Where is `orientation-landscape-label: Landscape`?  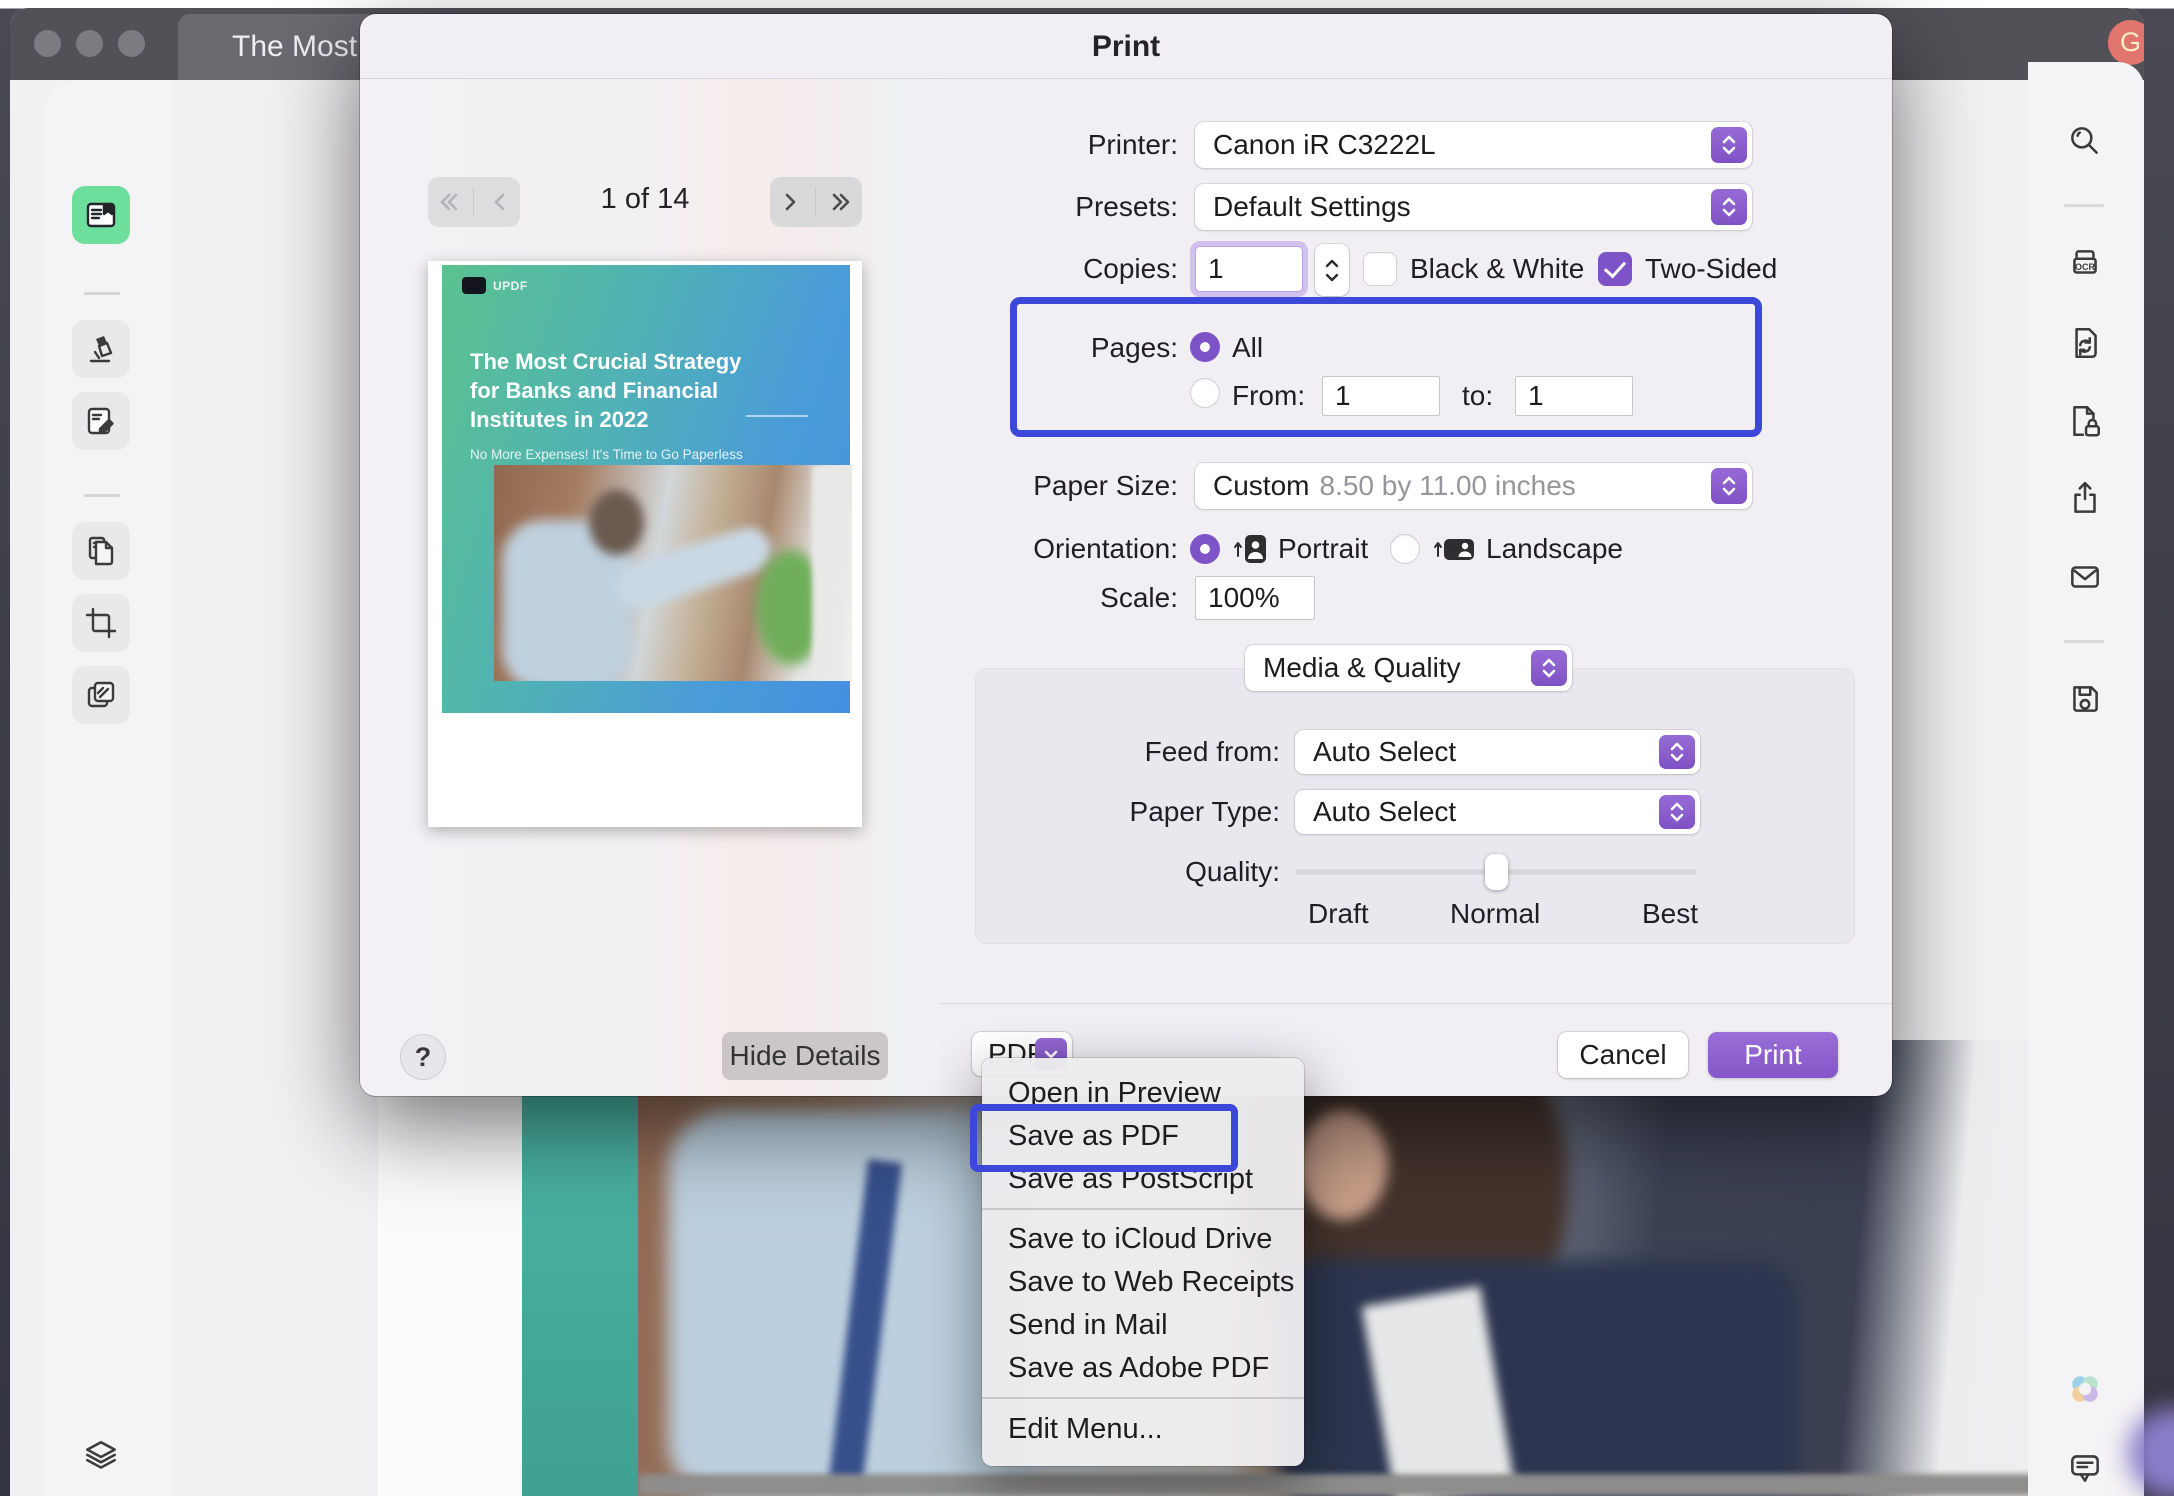 orientation-landscape-label: Landscape is located at coordinates (1555, 548).